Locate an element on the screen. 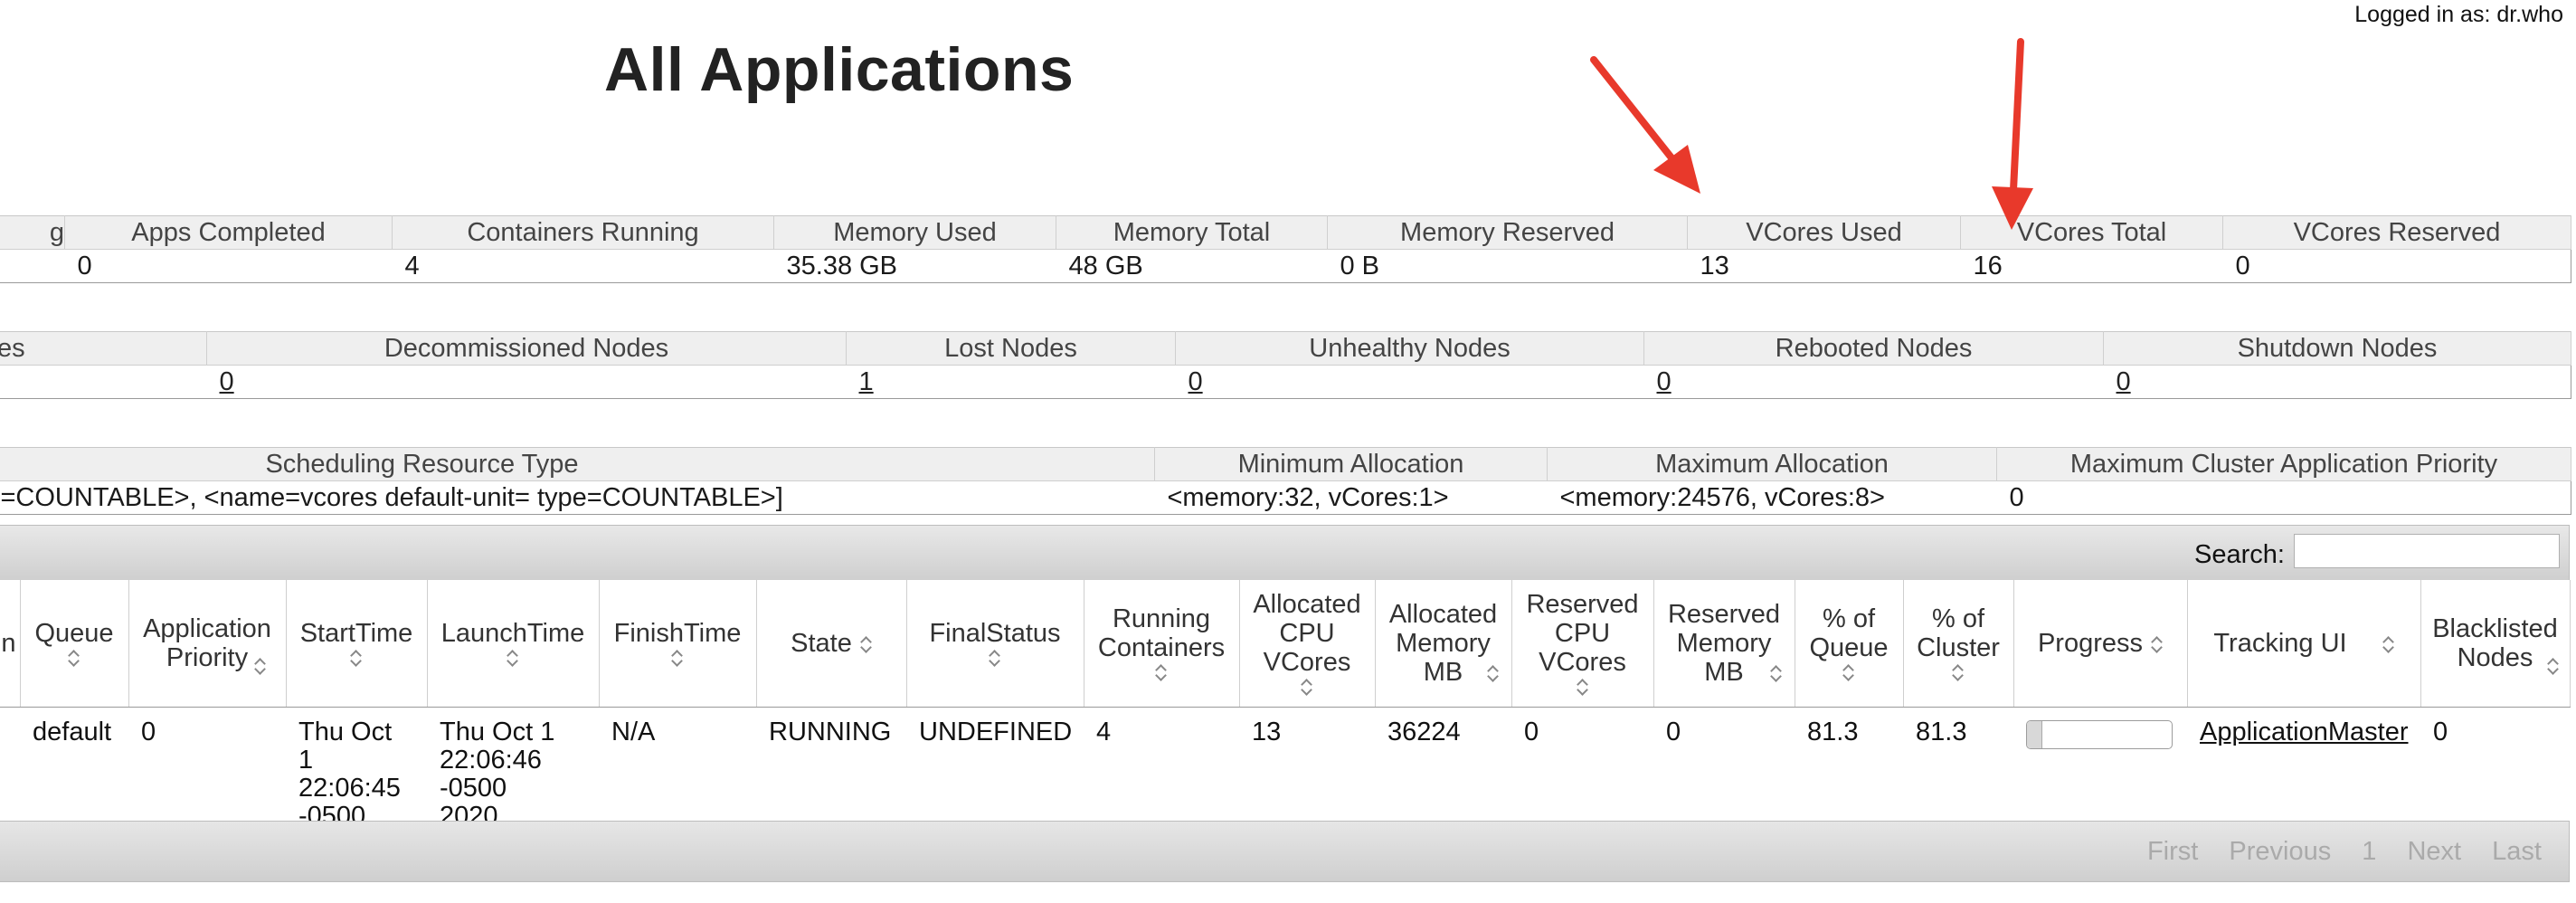 The width and height of the screenshot is (2576, 903). column-header-pct-cluster: % of Cluster is located at coordinates (1959, 644).